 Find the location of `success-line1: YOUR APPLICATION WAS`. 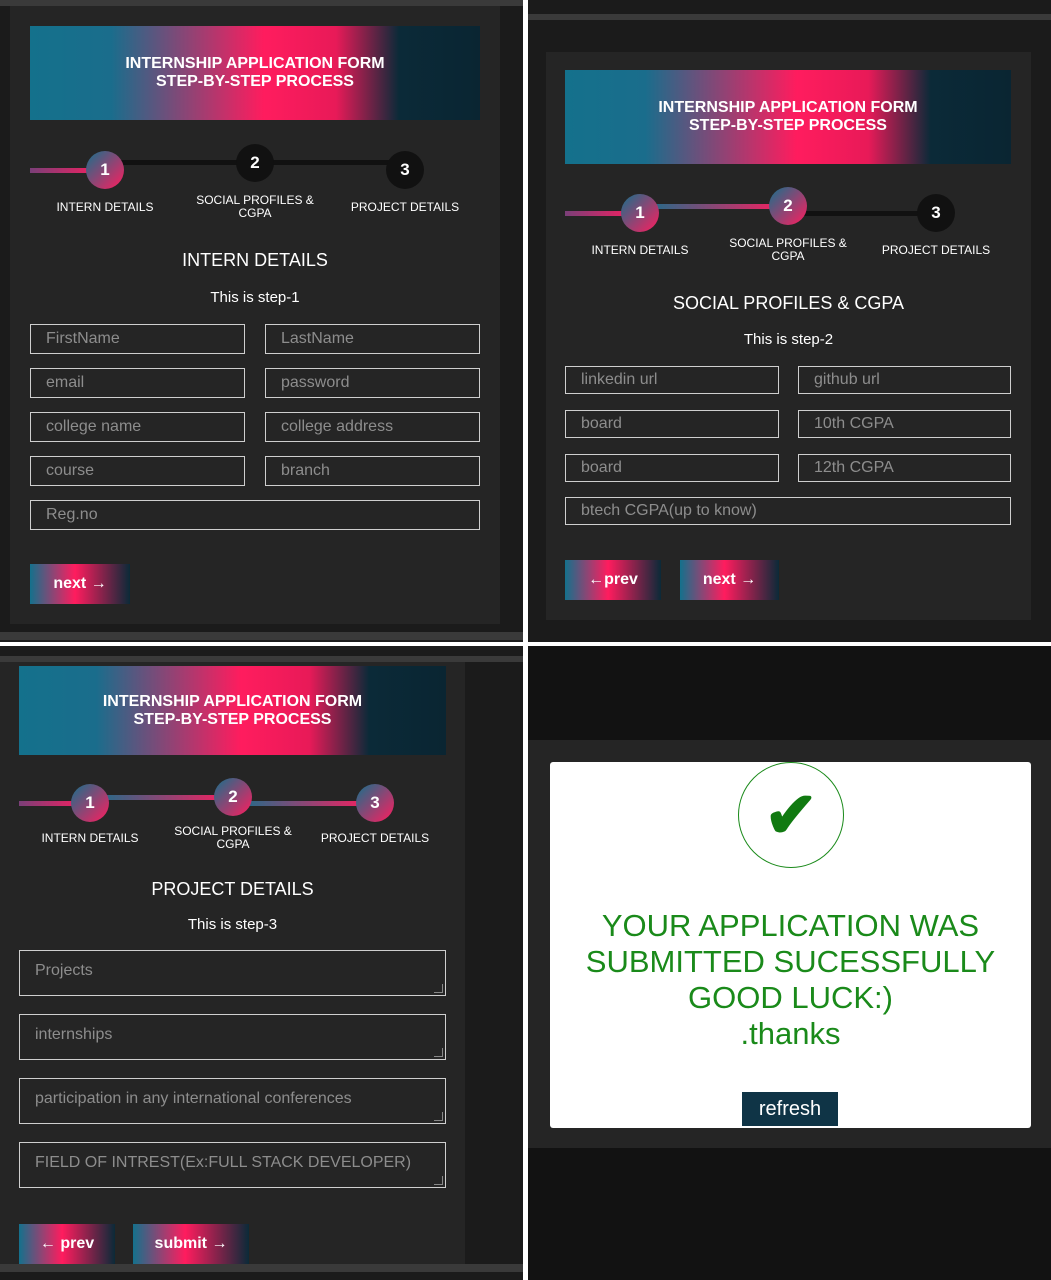

success-line1: YOUR APPLICATION WAS is located at coordinates (790, 925).